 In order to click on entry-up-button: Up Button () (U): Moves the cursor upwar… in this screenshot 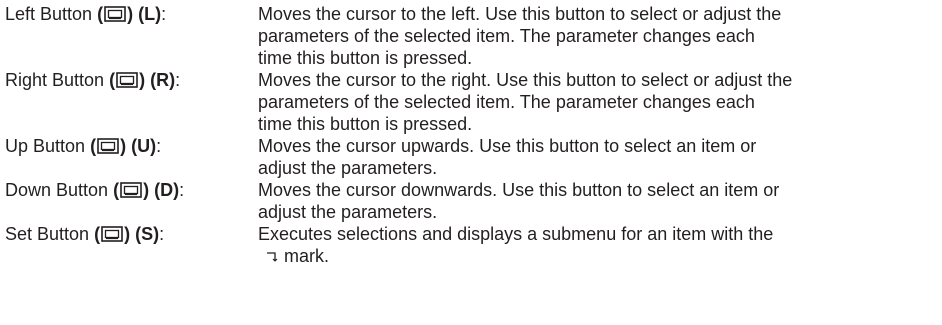, I will do `click(473, 157)`.